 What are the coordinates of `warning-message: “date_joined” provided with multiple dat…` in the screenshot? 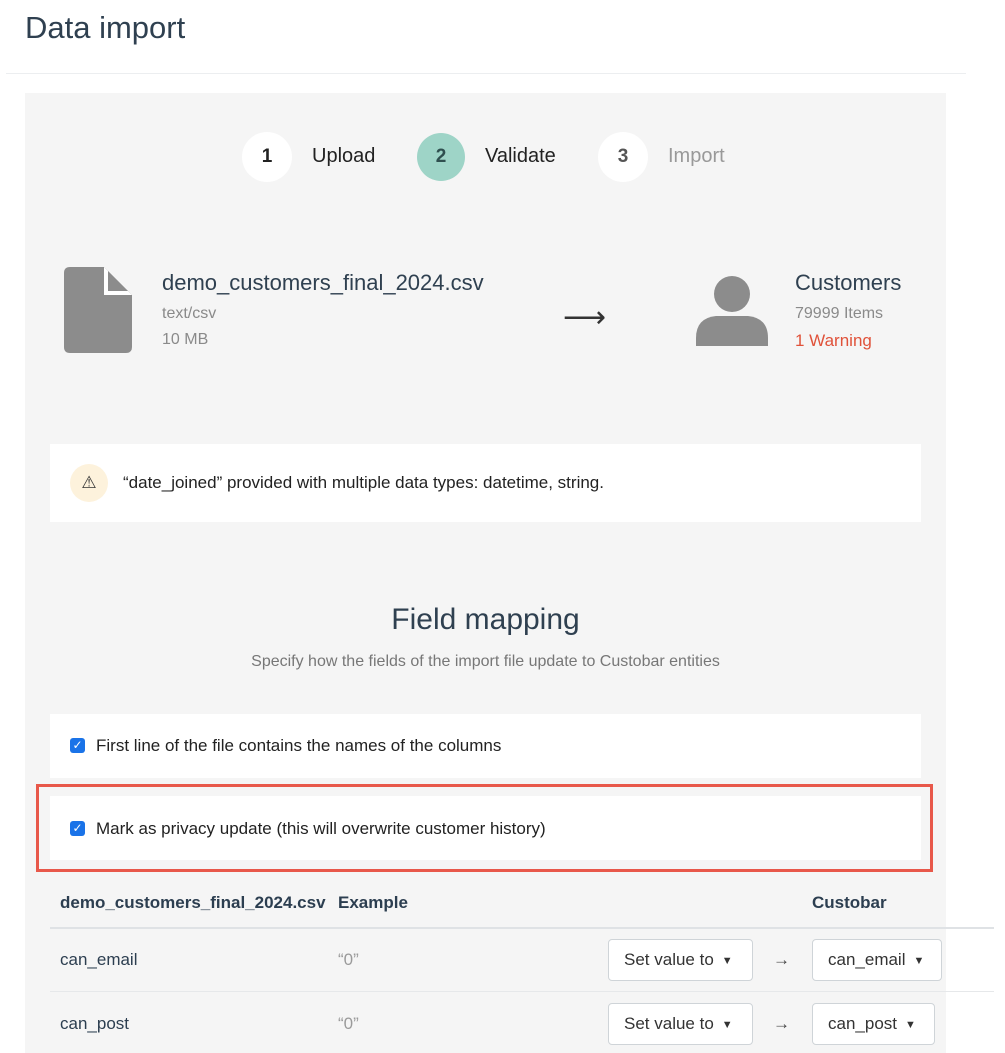 It's located at (363, 482).